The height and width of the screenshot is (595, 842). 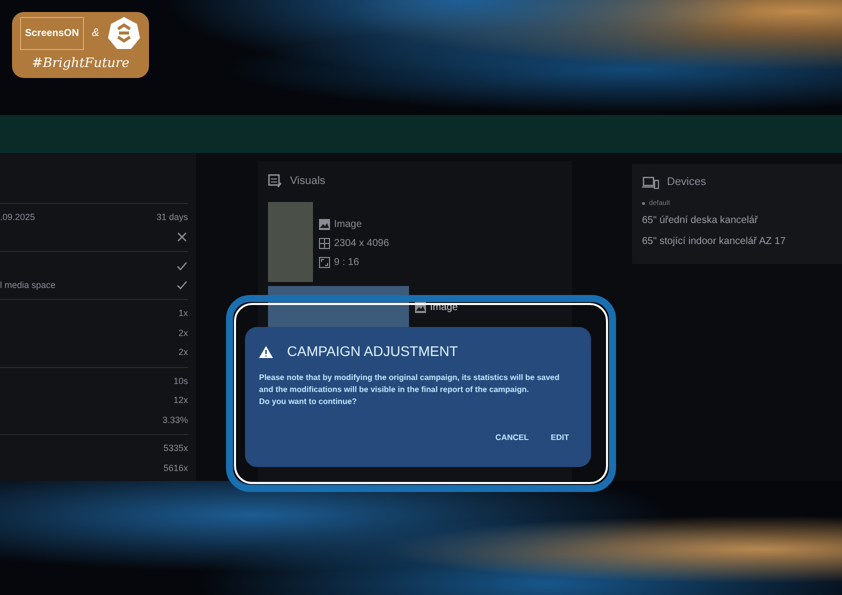 I want to click on device-name: 65" stojící indoor kancelář AZ 17, so click(x=737, y=241).